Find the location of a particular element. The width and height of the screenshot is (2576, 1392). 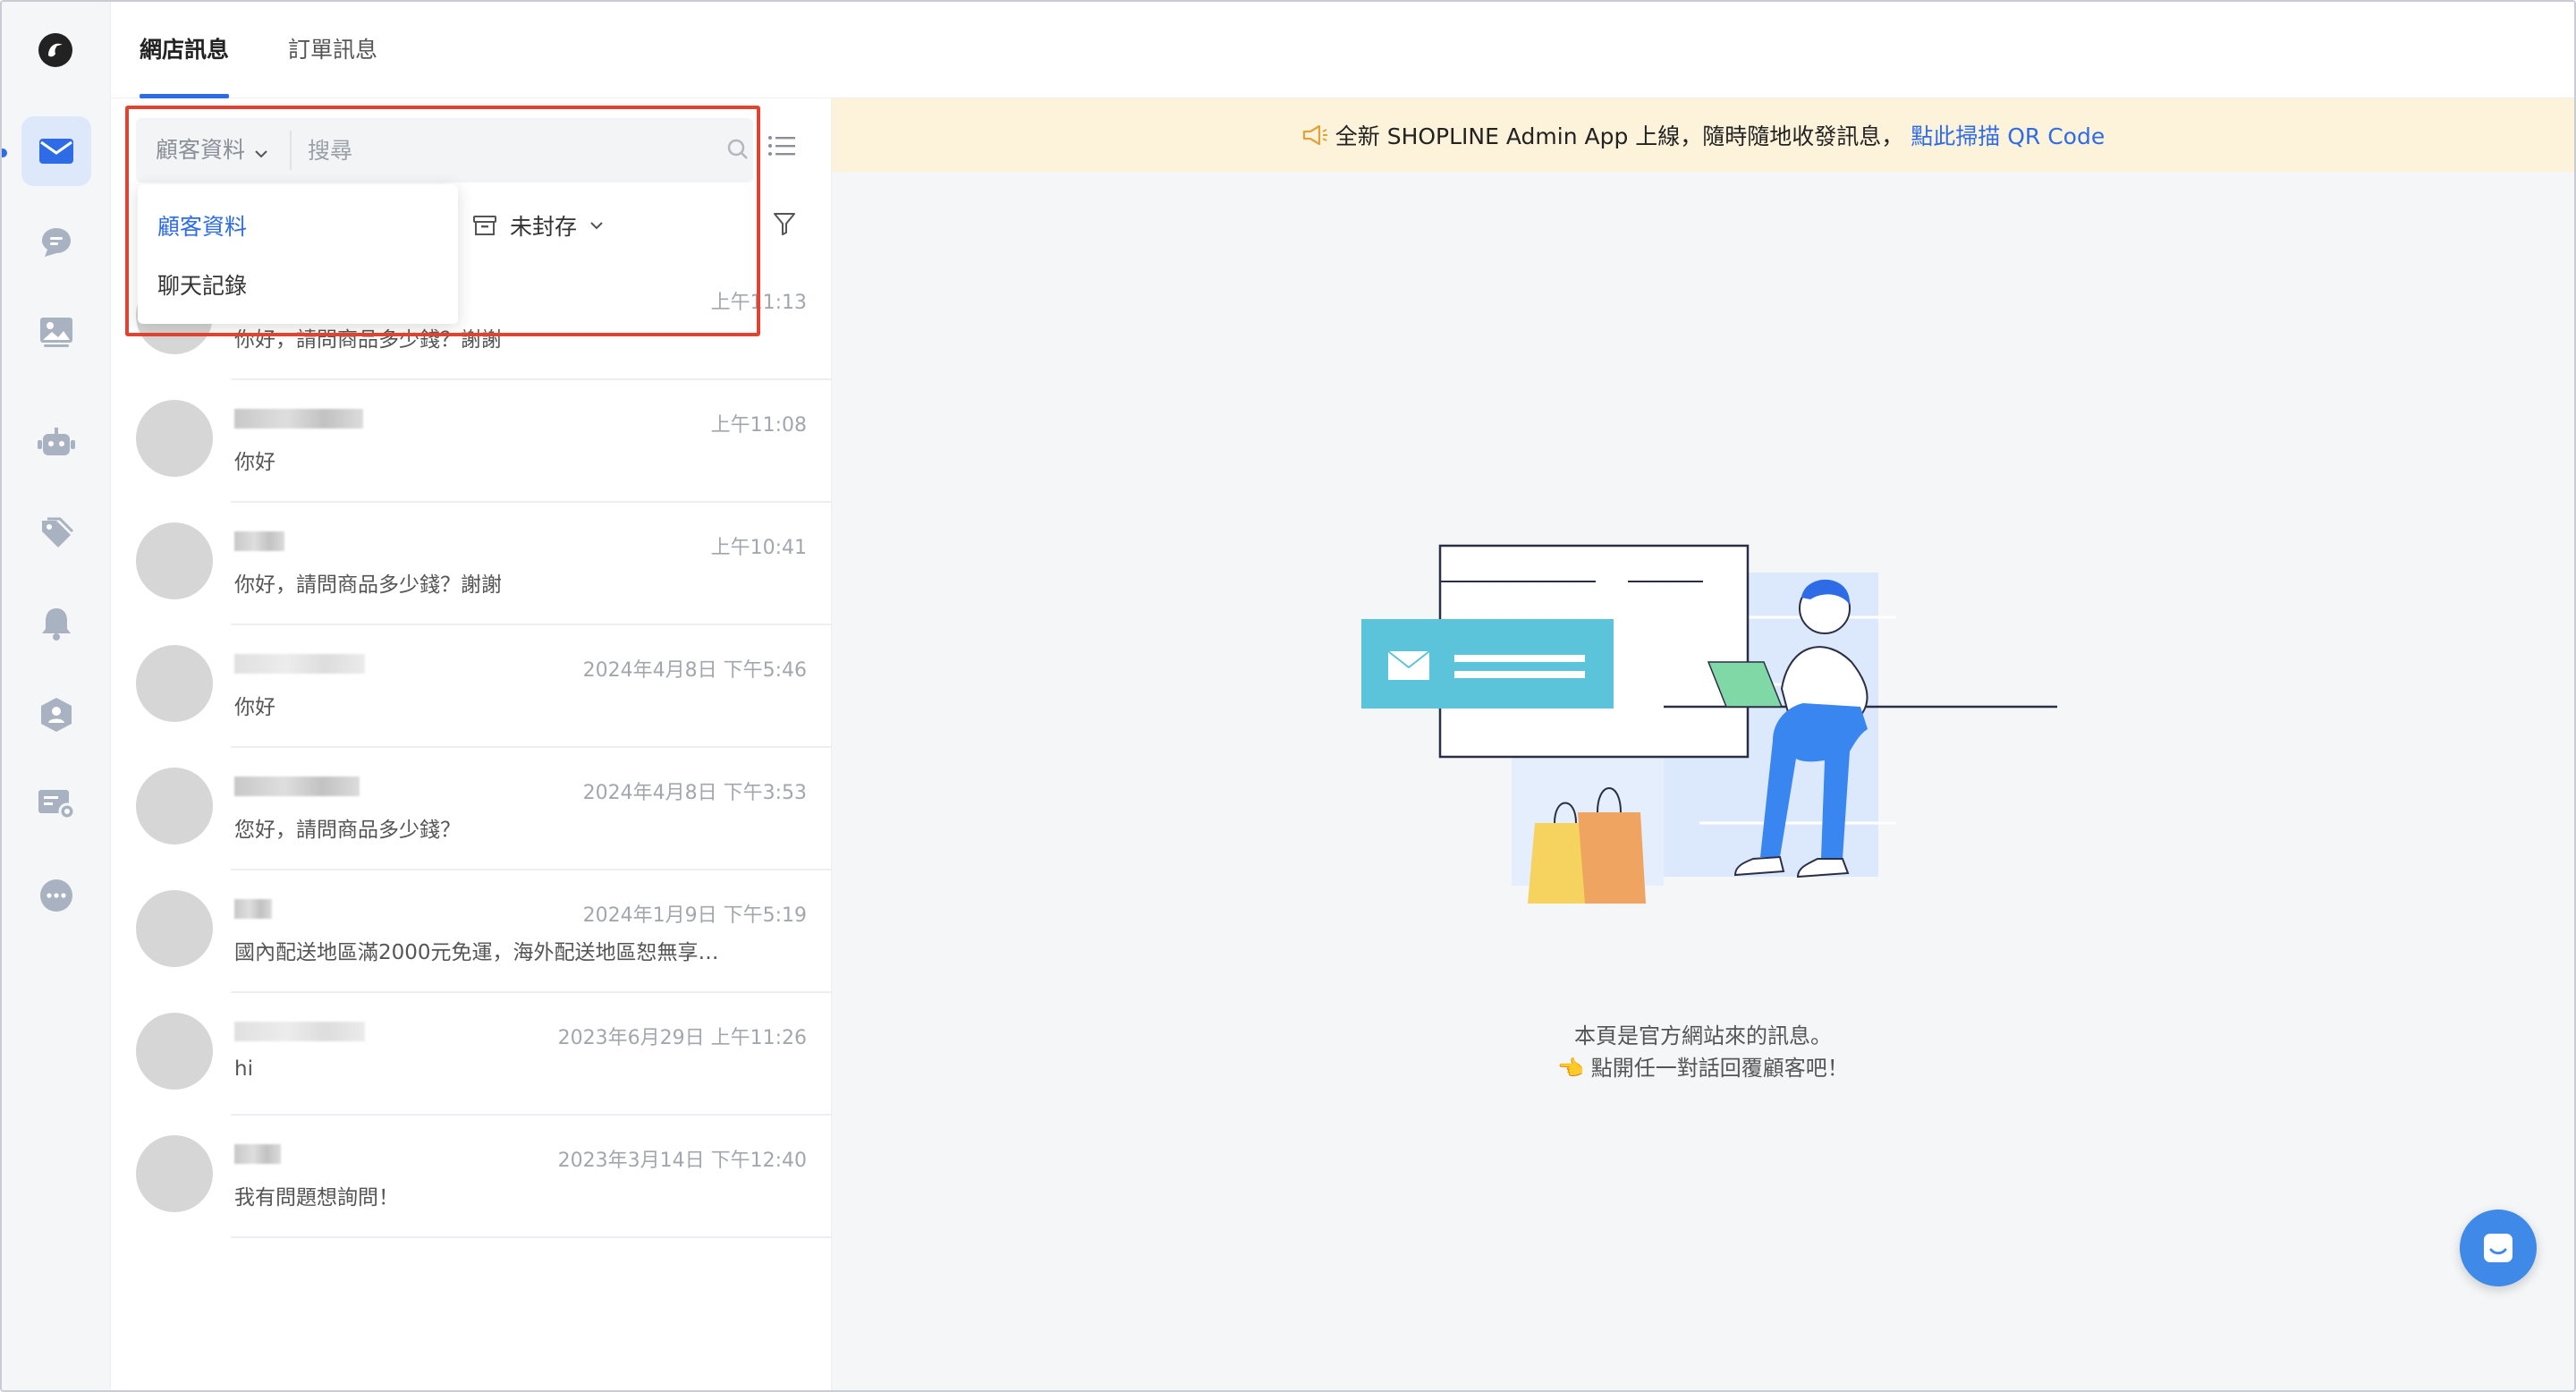

search-type-dropdown: 顧客資料 聊天記錄 is located at coordinates (298, 254).